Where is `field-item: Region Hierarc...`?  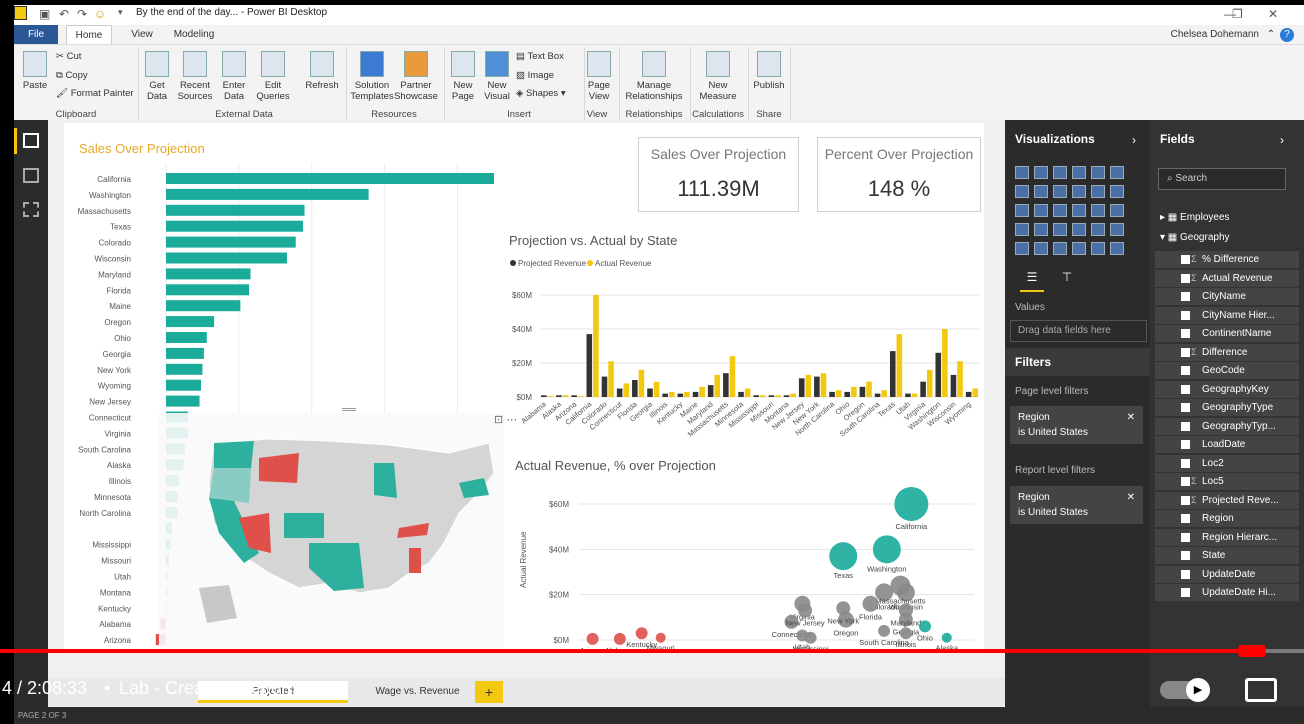 field-item: Region Hierarc... is located at coordinates (1227, 537).